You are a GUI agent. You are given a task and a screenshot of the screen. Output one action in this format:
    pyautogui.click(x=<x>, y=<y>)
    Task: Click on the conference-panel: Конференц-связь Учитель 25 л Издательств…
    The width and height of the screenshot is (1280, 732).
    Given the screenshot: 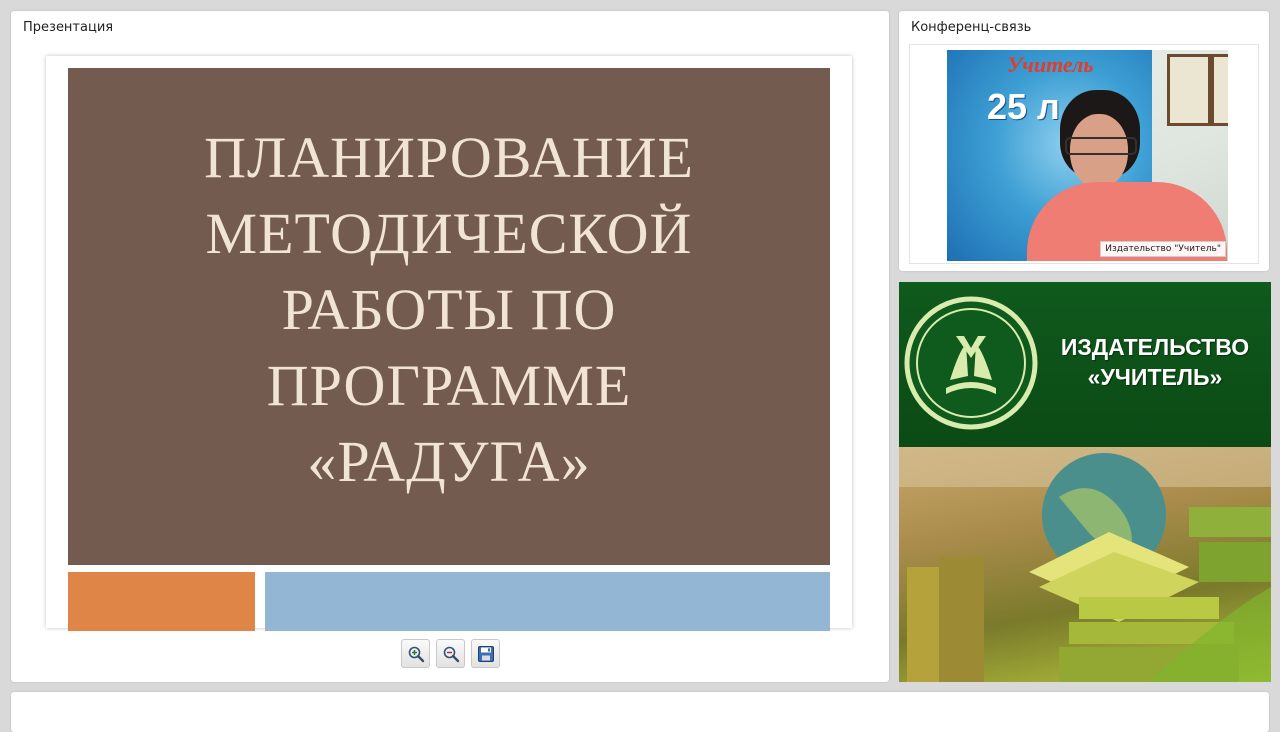 What is the action you would take?
    pyautogui.click(x=1084, y=141)
    